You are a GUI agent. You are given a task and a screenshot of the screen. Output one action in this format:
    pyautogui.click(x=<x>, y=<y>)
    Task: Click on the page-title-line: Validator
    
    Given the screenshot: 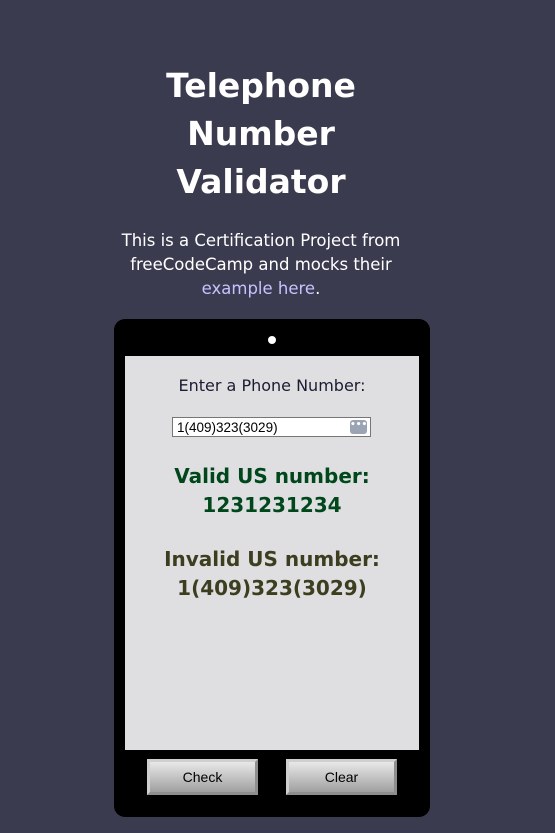 What is the action you would take?
    pyautogui.click(x=261, y=181)
    